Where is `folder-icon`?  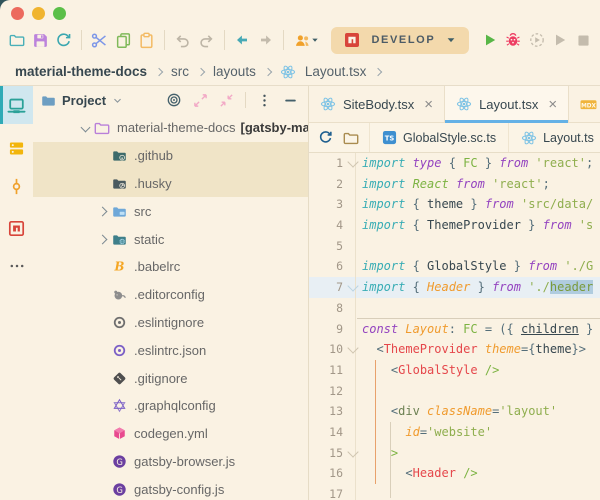 folder-icon is located at coordinates (351, 138).